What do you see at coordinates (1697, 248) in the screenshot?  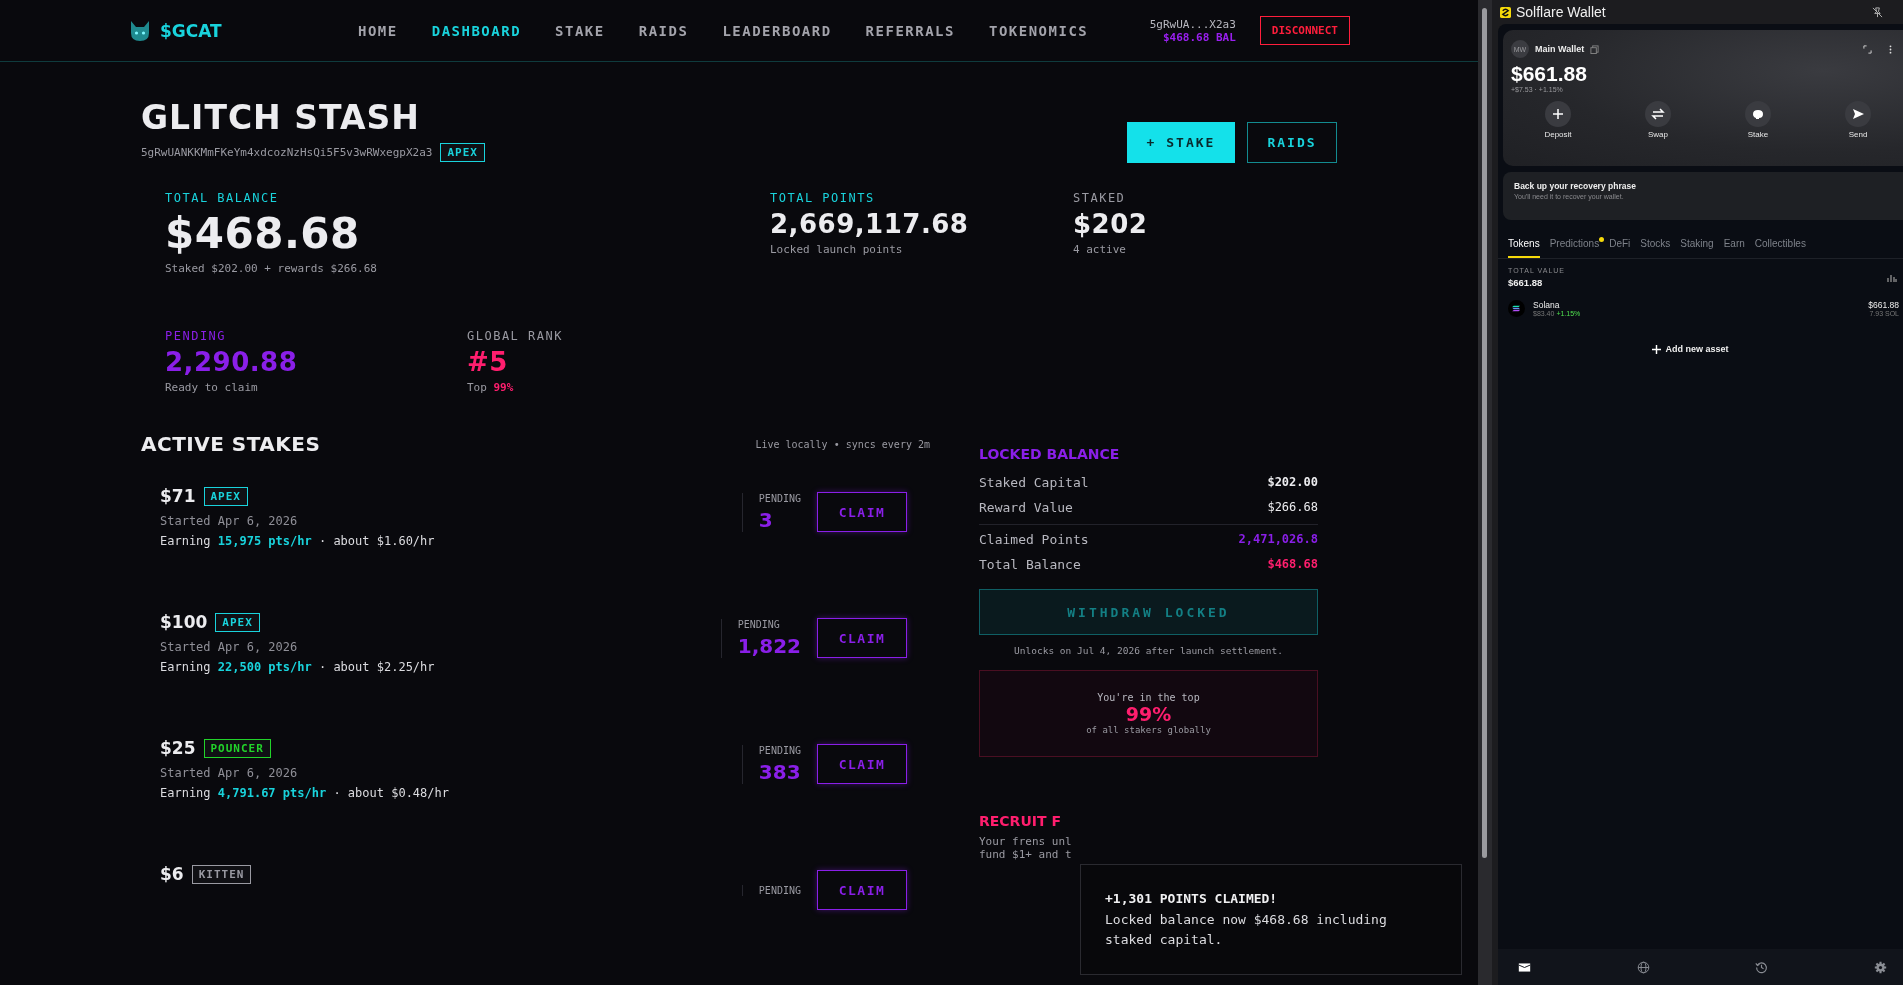 I see `tab: Staking` at bounding box center [1697, 248].